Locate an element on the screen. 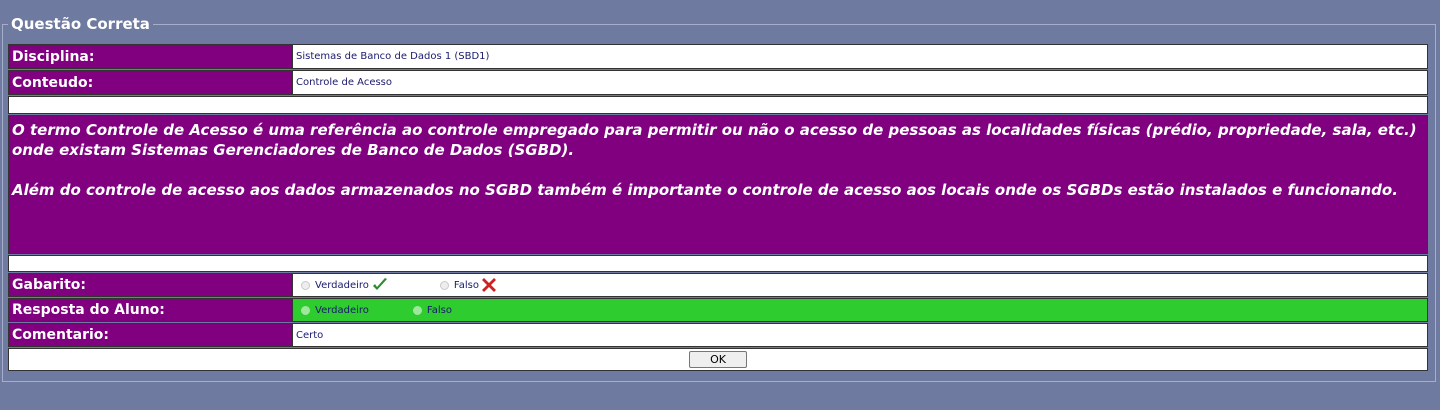 The image size is (1440, 410). comentario-value: Certo is located at coordinates (860, 335).